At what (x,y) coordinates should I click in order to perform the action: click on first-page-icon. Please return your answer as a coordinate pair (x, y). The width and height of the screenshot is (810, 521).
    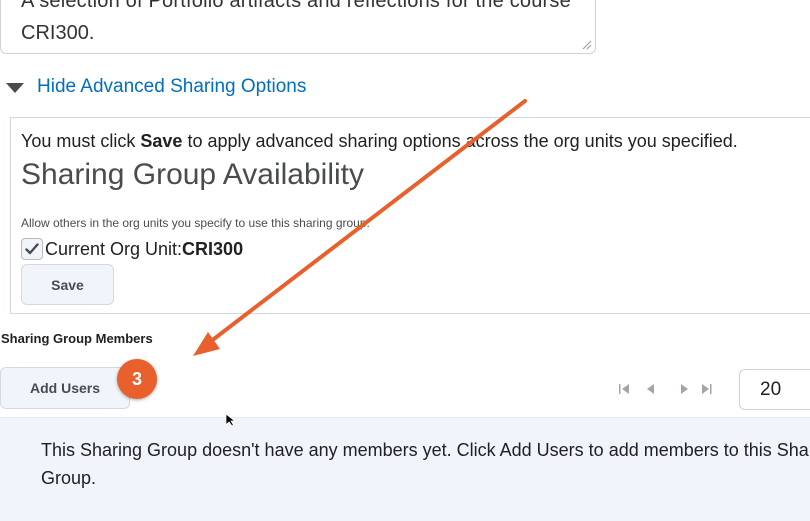
    Looking at the image, I should click on (624, 389).